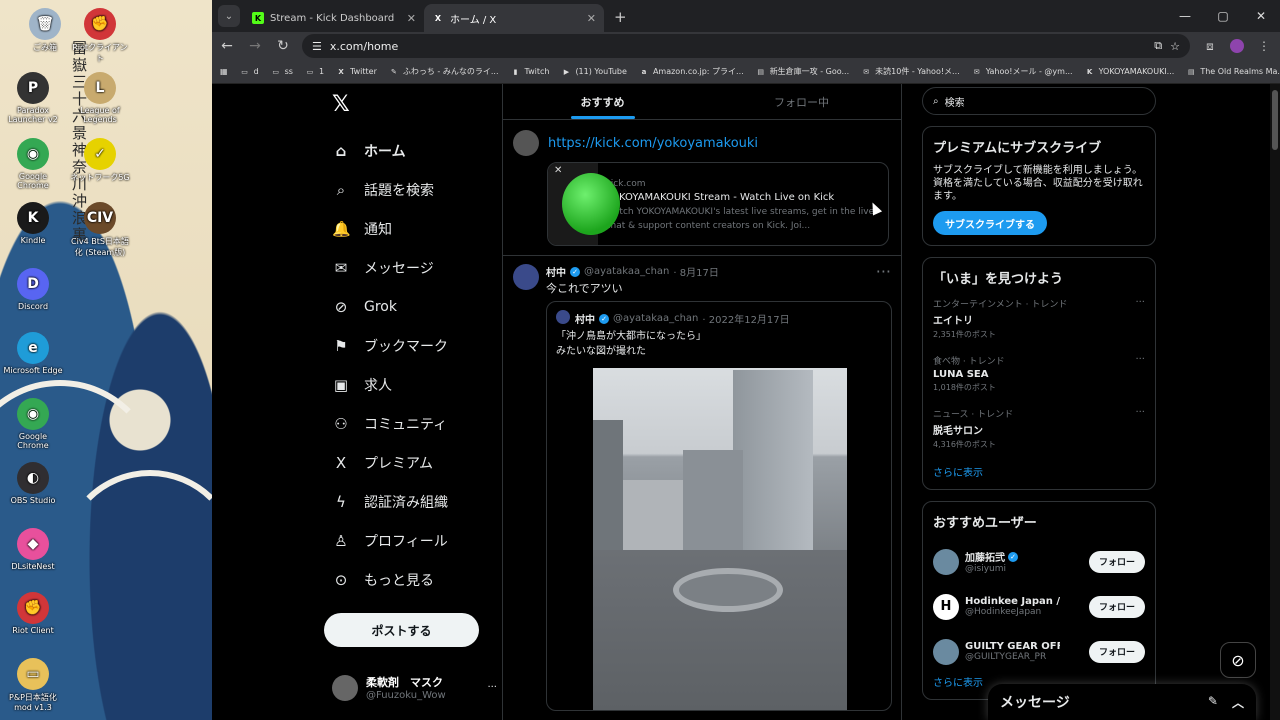  What do you see at coordinates (1238, 660) in the screenshot?
I see `grok-button: ⊘` at bounding box center [1238, 660].